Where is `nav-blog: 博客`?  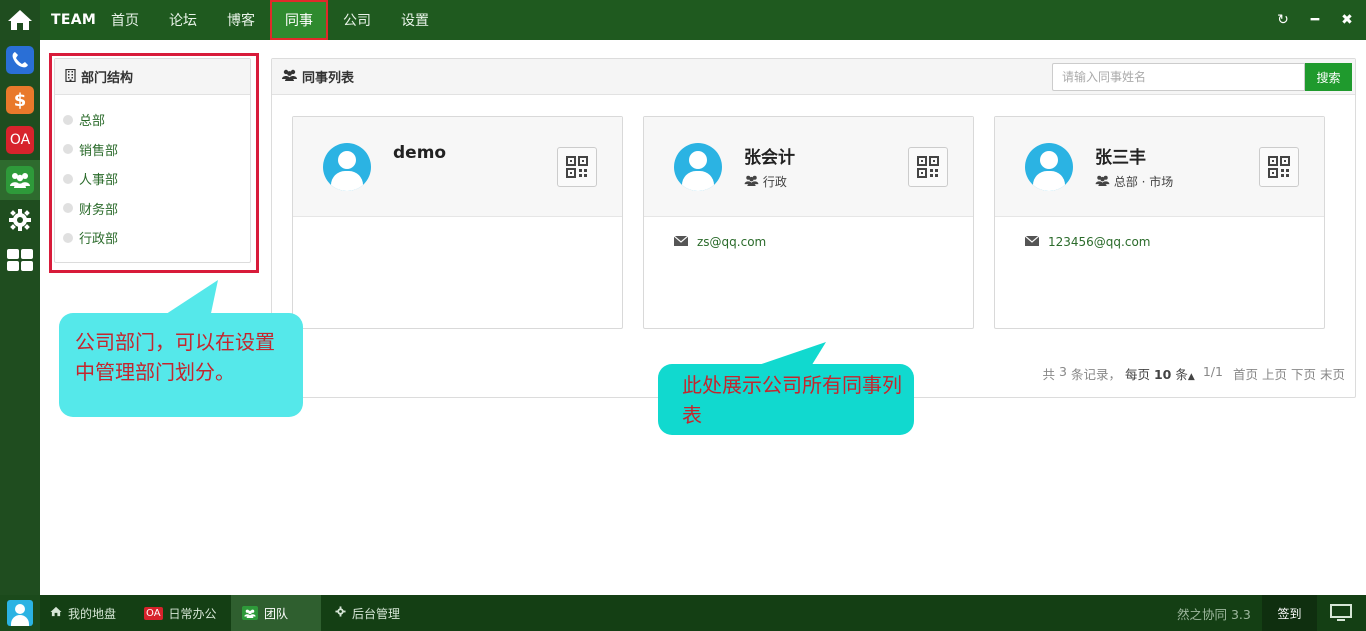
nav-blog: 博客 is located at coordinates (241, 20).